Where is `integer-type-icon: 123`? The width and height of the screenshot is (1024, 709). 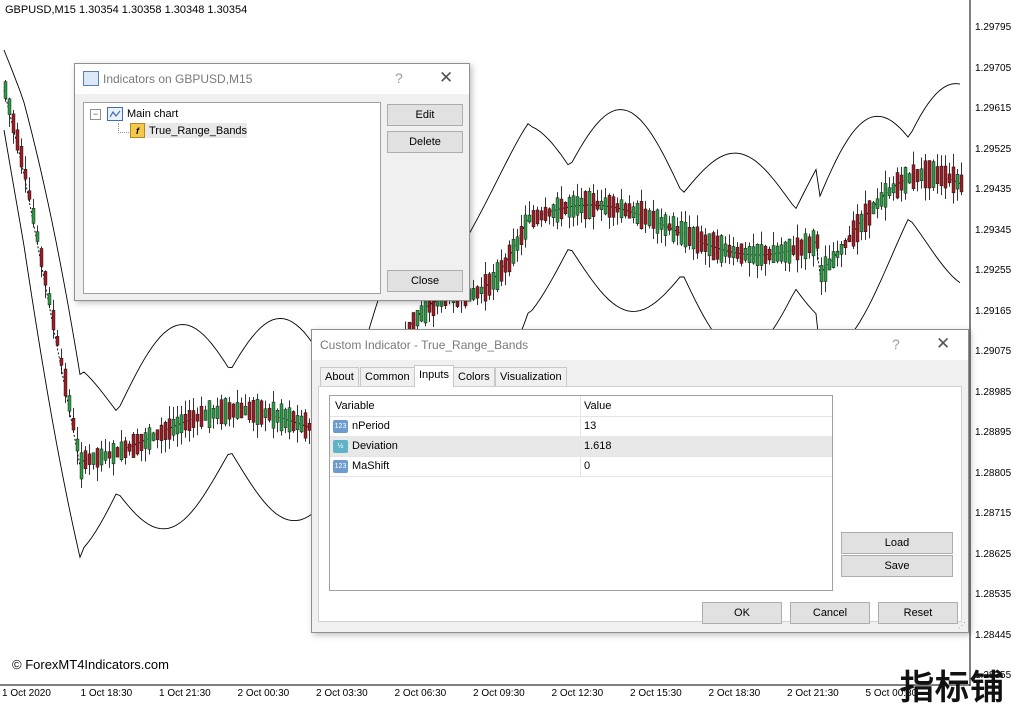
integer-type-icon: 123 is located at coordinates (340, 466).